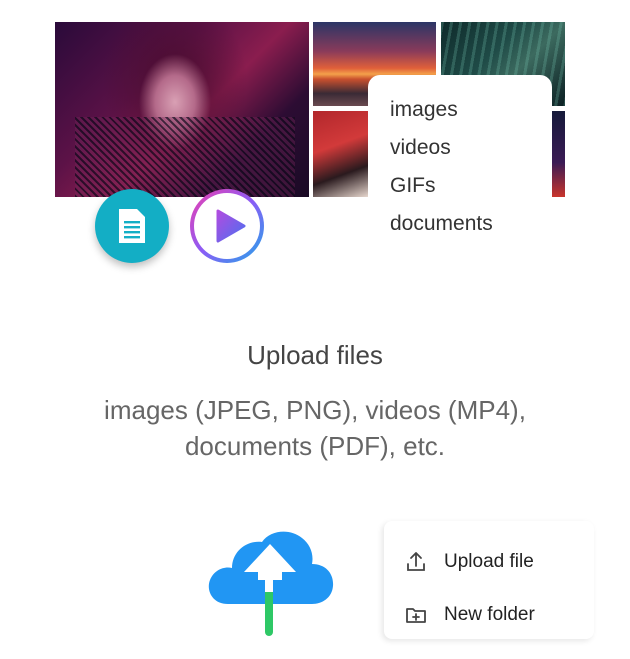  I want to click on upload-file-label: Upload file, so click(489, 561).